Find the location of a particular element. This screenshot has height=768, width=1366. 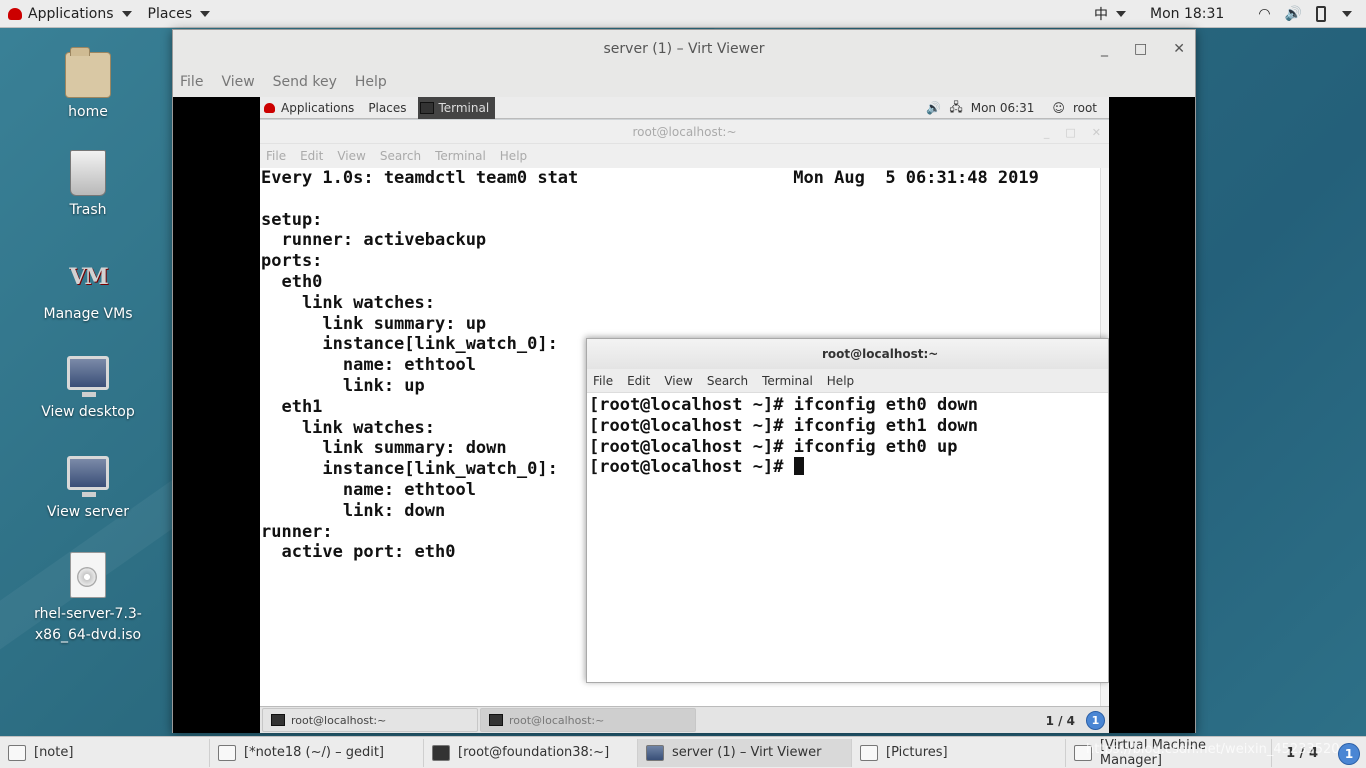

guest-terminal-label: Terminal is located at coordinates (464, 107).